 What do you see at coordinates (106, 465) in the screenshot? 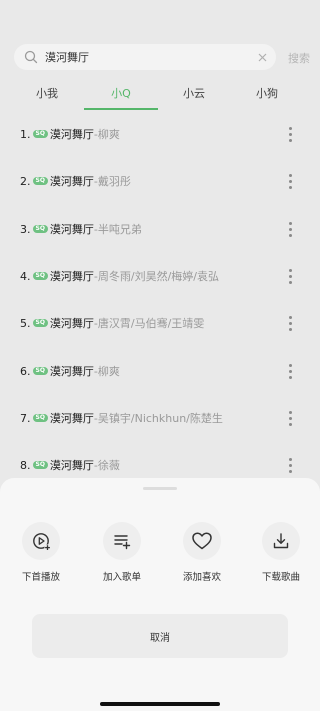
I see `song-artist: -徐薇` at bounding box center [106, 465].